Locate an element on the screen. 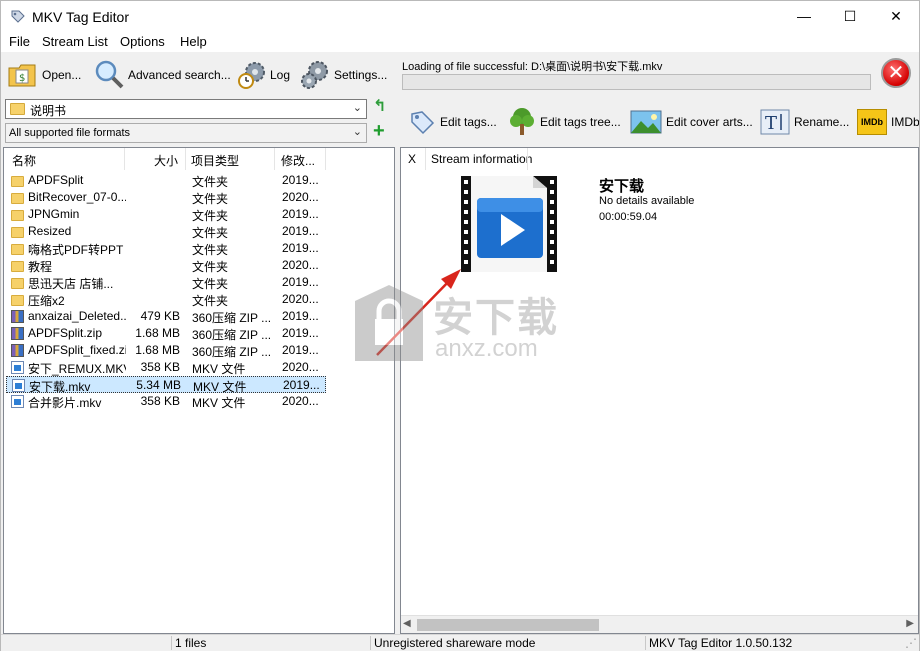  version-status: MKV Tag Editor 1.0.50.132 is located at coordinates (721, 643).